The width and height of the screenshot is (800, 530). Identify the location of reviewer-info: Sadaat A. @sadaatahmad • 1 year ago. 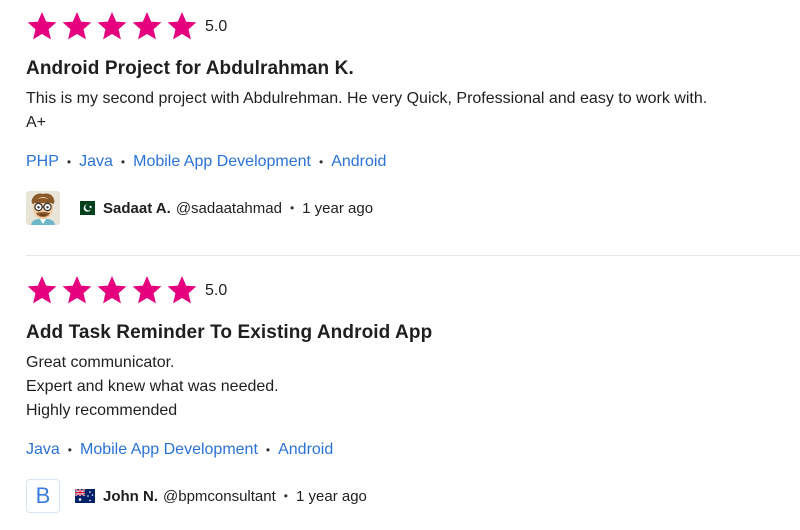
(413, 208).